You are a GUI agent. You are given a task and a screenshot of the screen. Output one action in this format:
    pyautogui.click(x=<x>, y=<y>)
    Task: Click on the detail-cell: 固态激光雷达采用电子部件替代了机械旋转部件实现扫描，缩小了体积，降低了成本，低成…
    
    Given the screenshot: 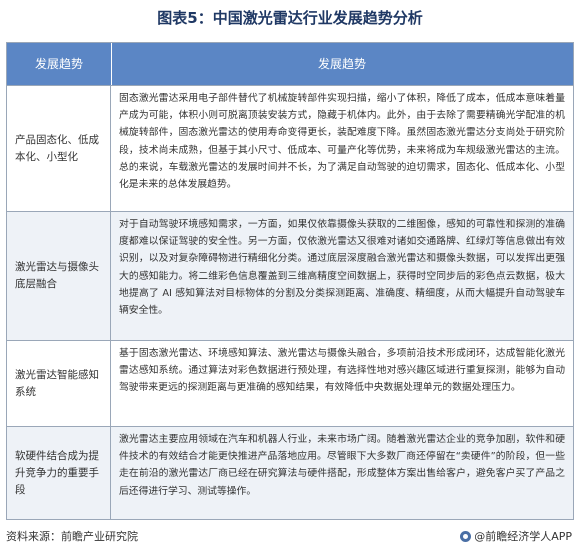 What is the action you would take?
    pyautogui.click(x=342, y=142)
    